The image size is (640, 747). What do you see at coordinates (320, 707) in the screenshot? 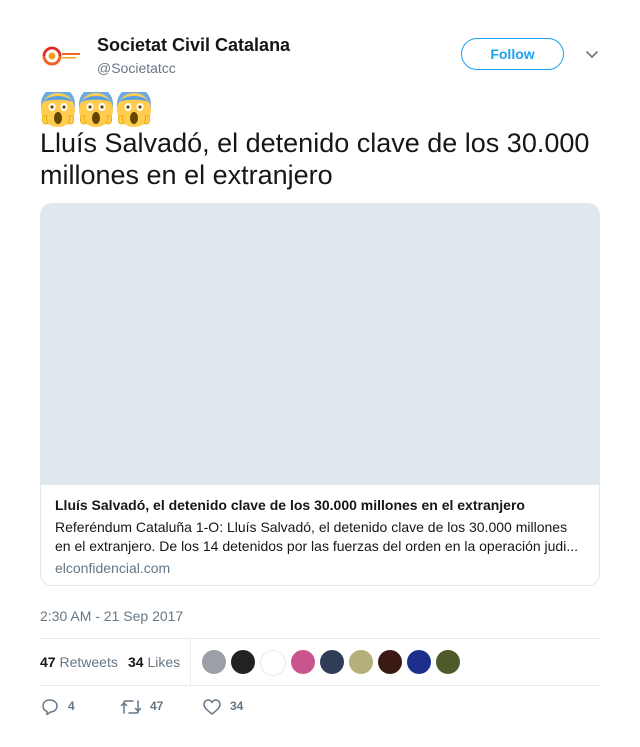
I see `tweet-actions: 4 47 34` at bounding box center [320, 707].